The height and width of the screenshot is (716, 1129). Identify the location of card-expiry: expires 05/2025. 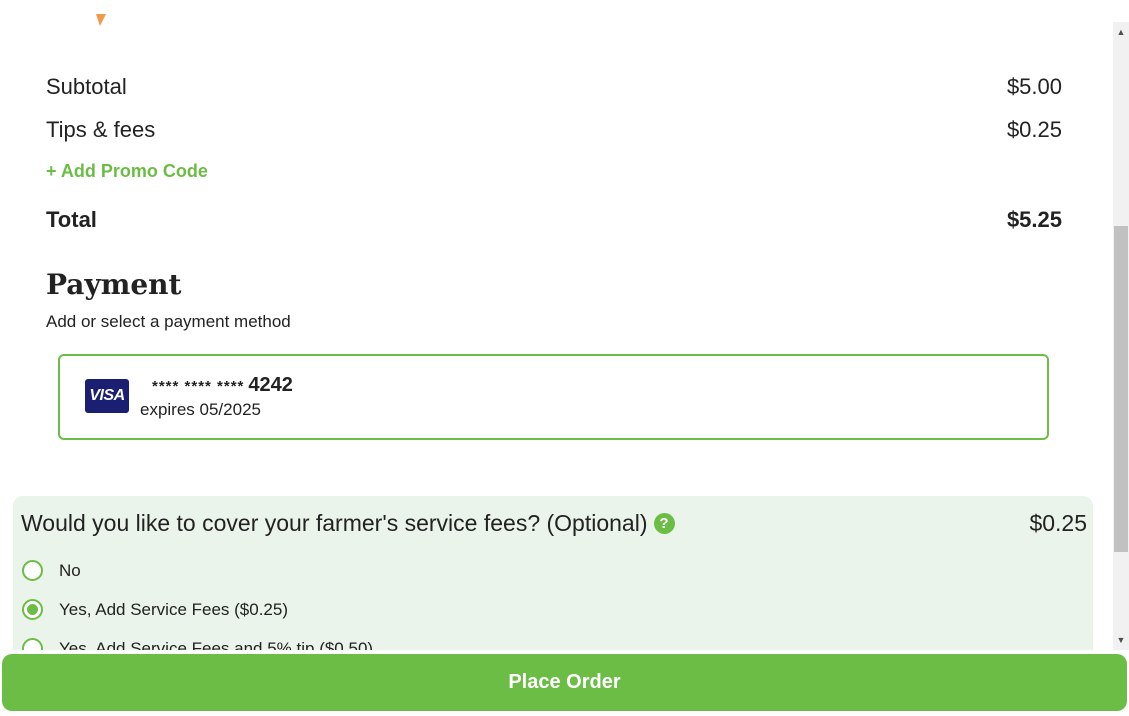
(200, 409).